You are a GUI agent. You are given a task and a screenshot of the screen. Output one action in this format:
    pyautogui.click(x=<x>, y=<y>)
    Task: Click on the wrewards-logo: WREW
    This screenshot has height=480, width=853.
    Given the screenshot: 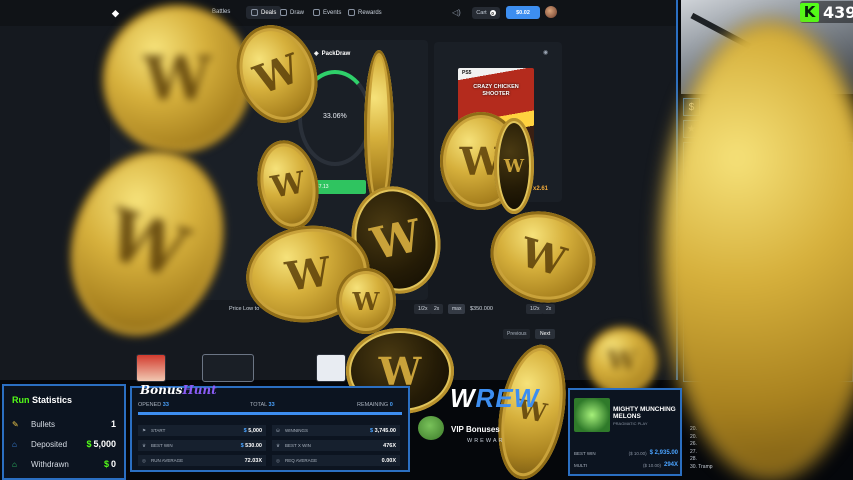 What is the action you would take?
    pyautogui.click(x=494, y=398)
    